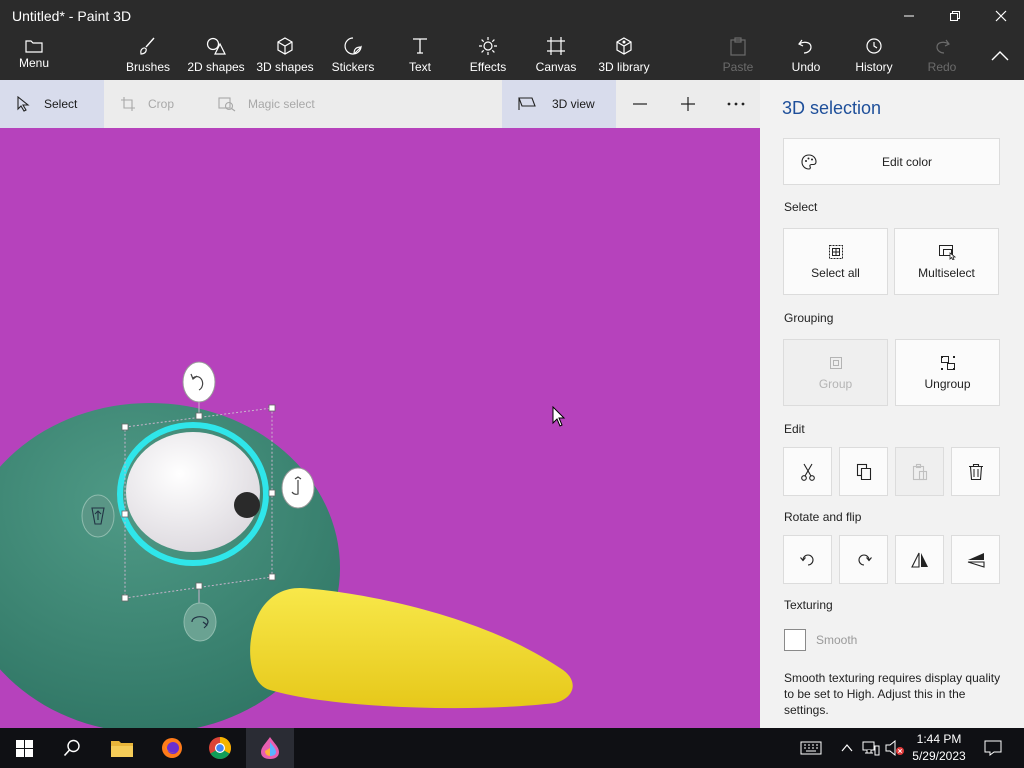  What do you see at coordinates (98, 516) in the screenshot?
I see `depth-handle` at bounding box center [98, 516].